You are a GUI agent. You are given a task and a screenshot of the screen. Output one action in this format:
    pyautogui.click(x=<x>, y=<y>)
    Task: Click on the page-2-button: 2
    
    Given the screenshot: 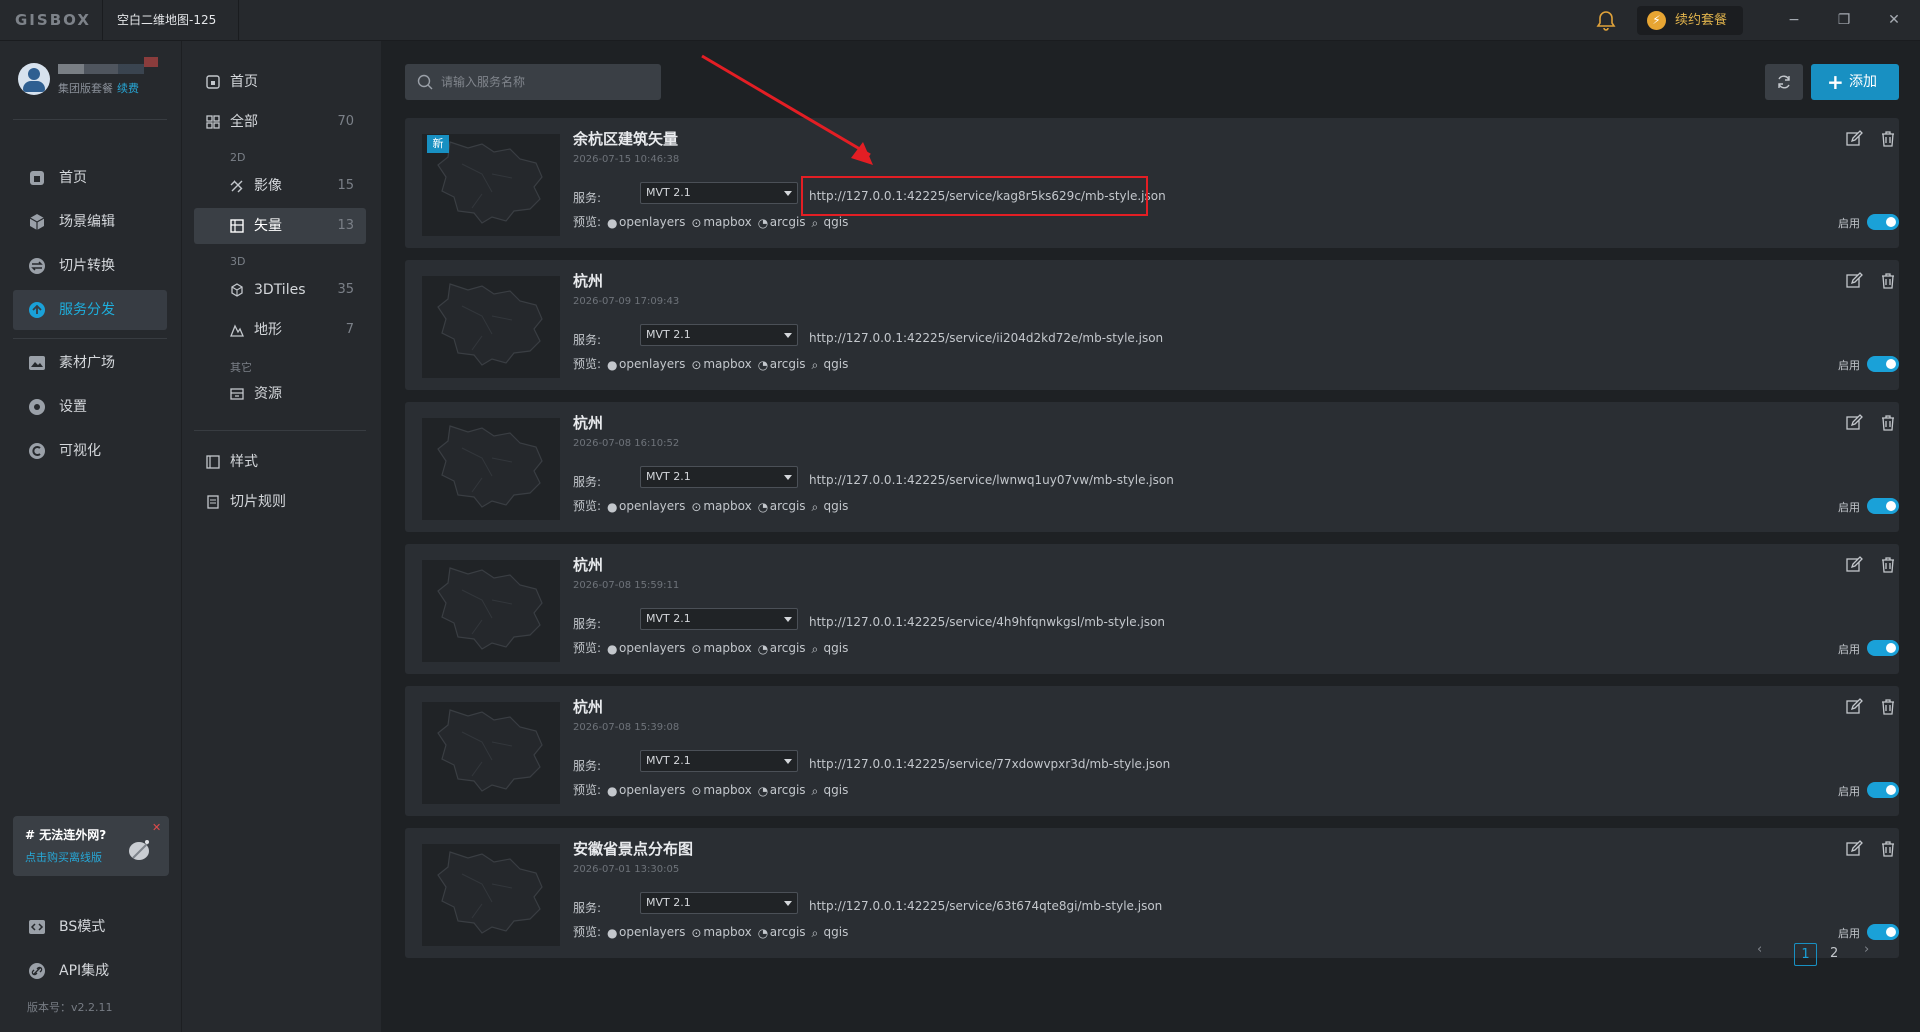 What is the action you would take?
    pyautogui.click(x=1834, y=953)
    